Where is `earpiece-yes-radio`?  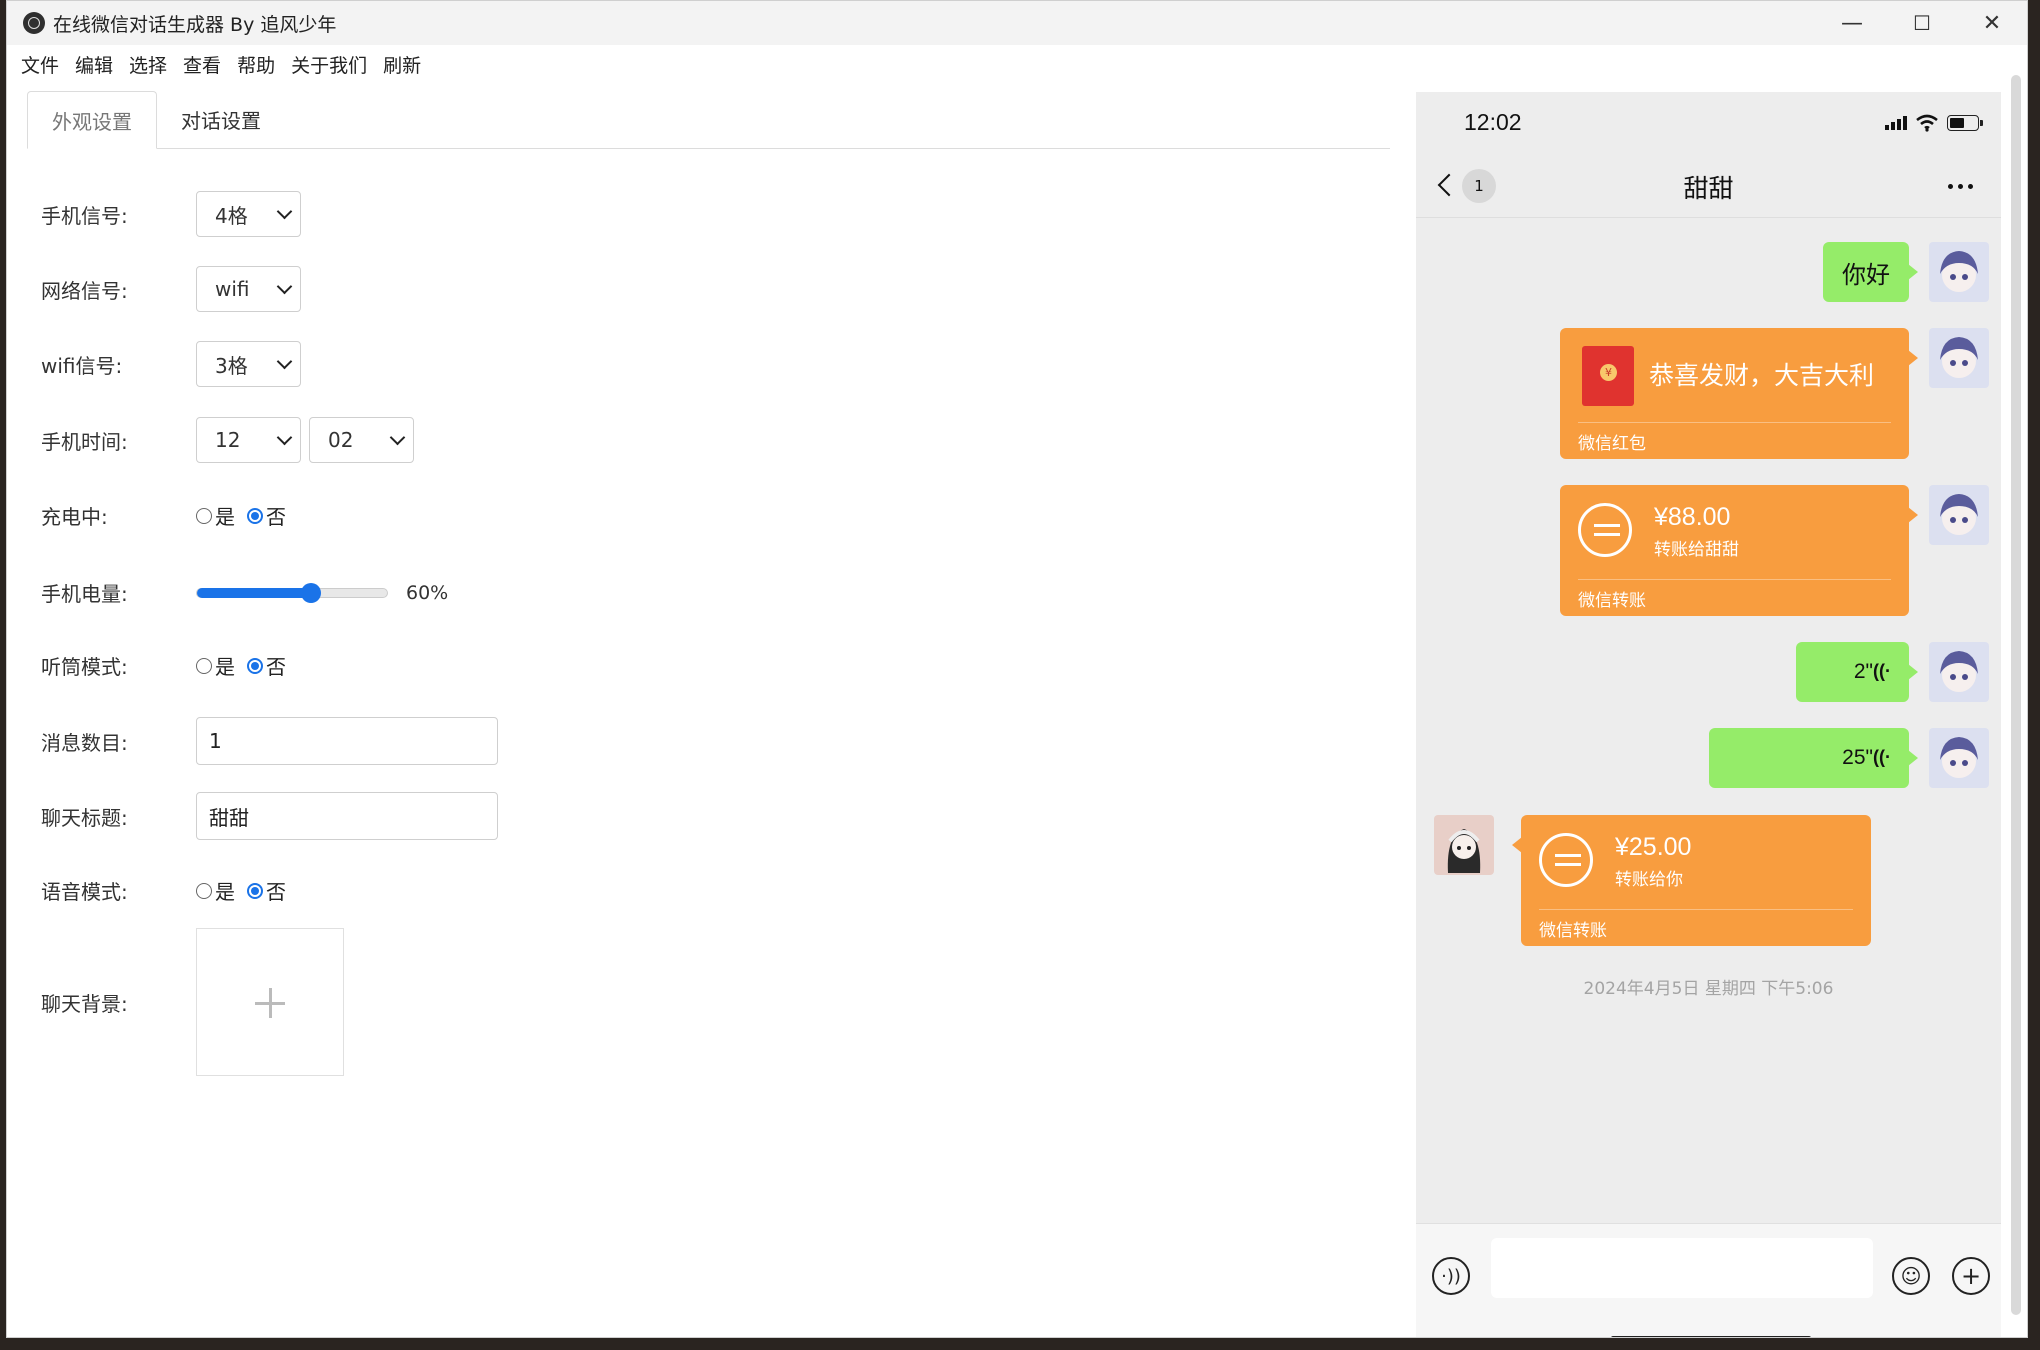 earpiece-yes-radio is located at coordinates (204, 665).